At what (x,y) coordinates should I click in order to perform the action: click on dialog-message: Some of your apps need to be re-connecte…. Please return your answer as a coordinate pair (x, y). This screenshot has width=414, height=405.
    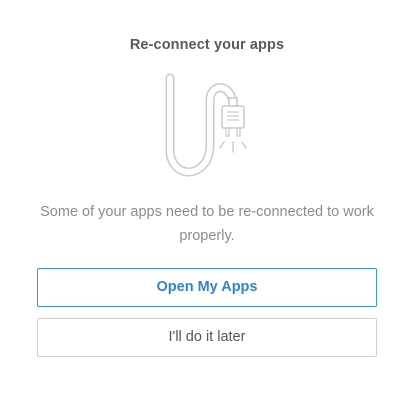
    Looking at the image, I should click on (207, 224).